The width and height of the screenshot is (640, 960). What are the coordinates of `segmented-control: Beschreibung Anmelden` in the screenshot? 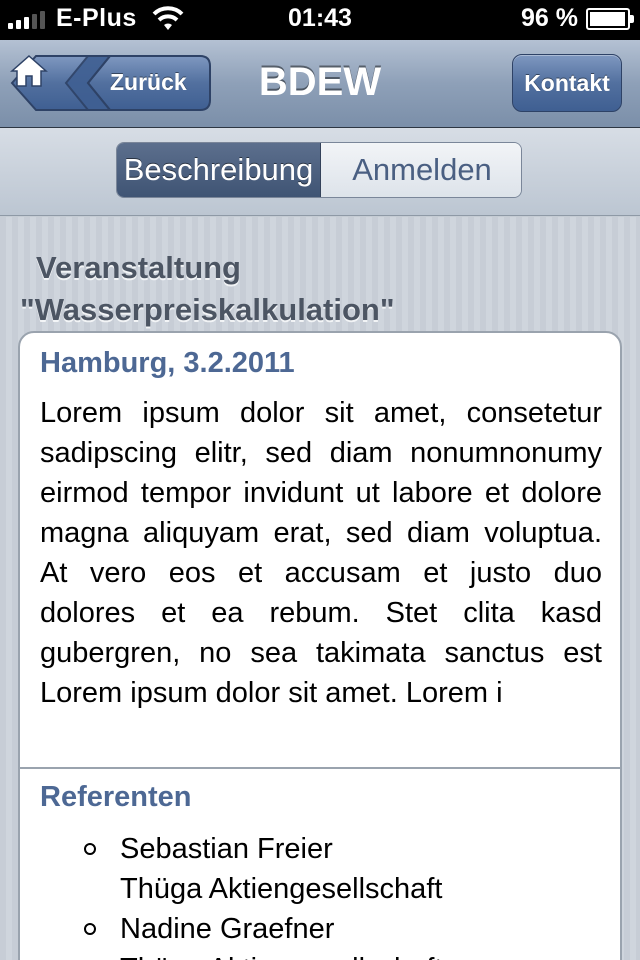 It's located at (319, 170).